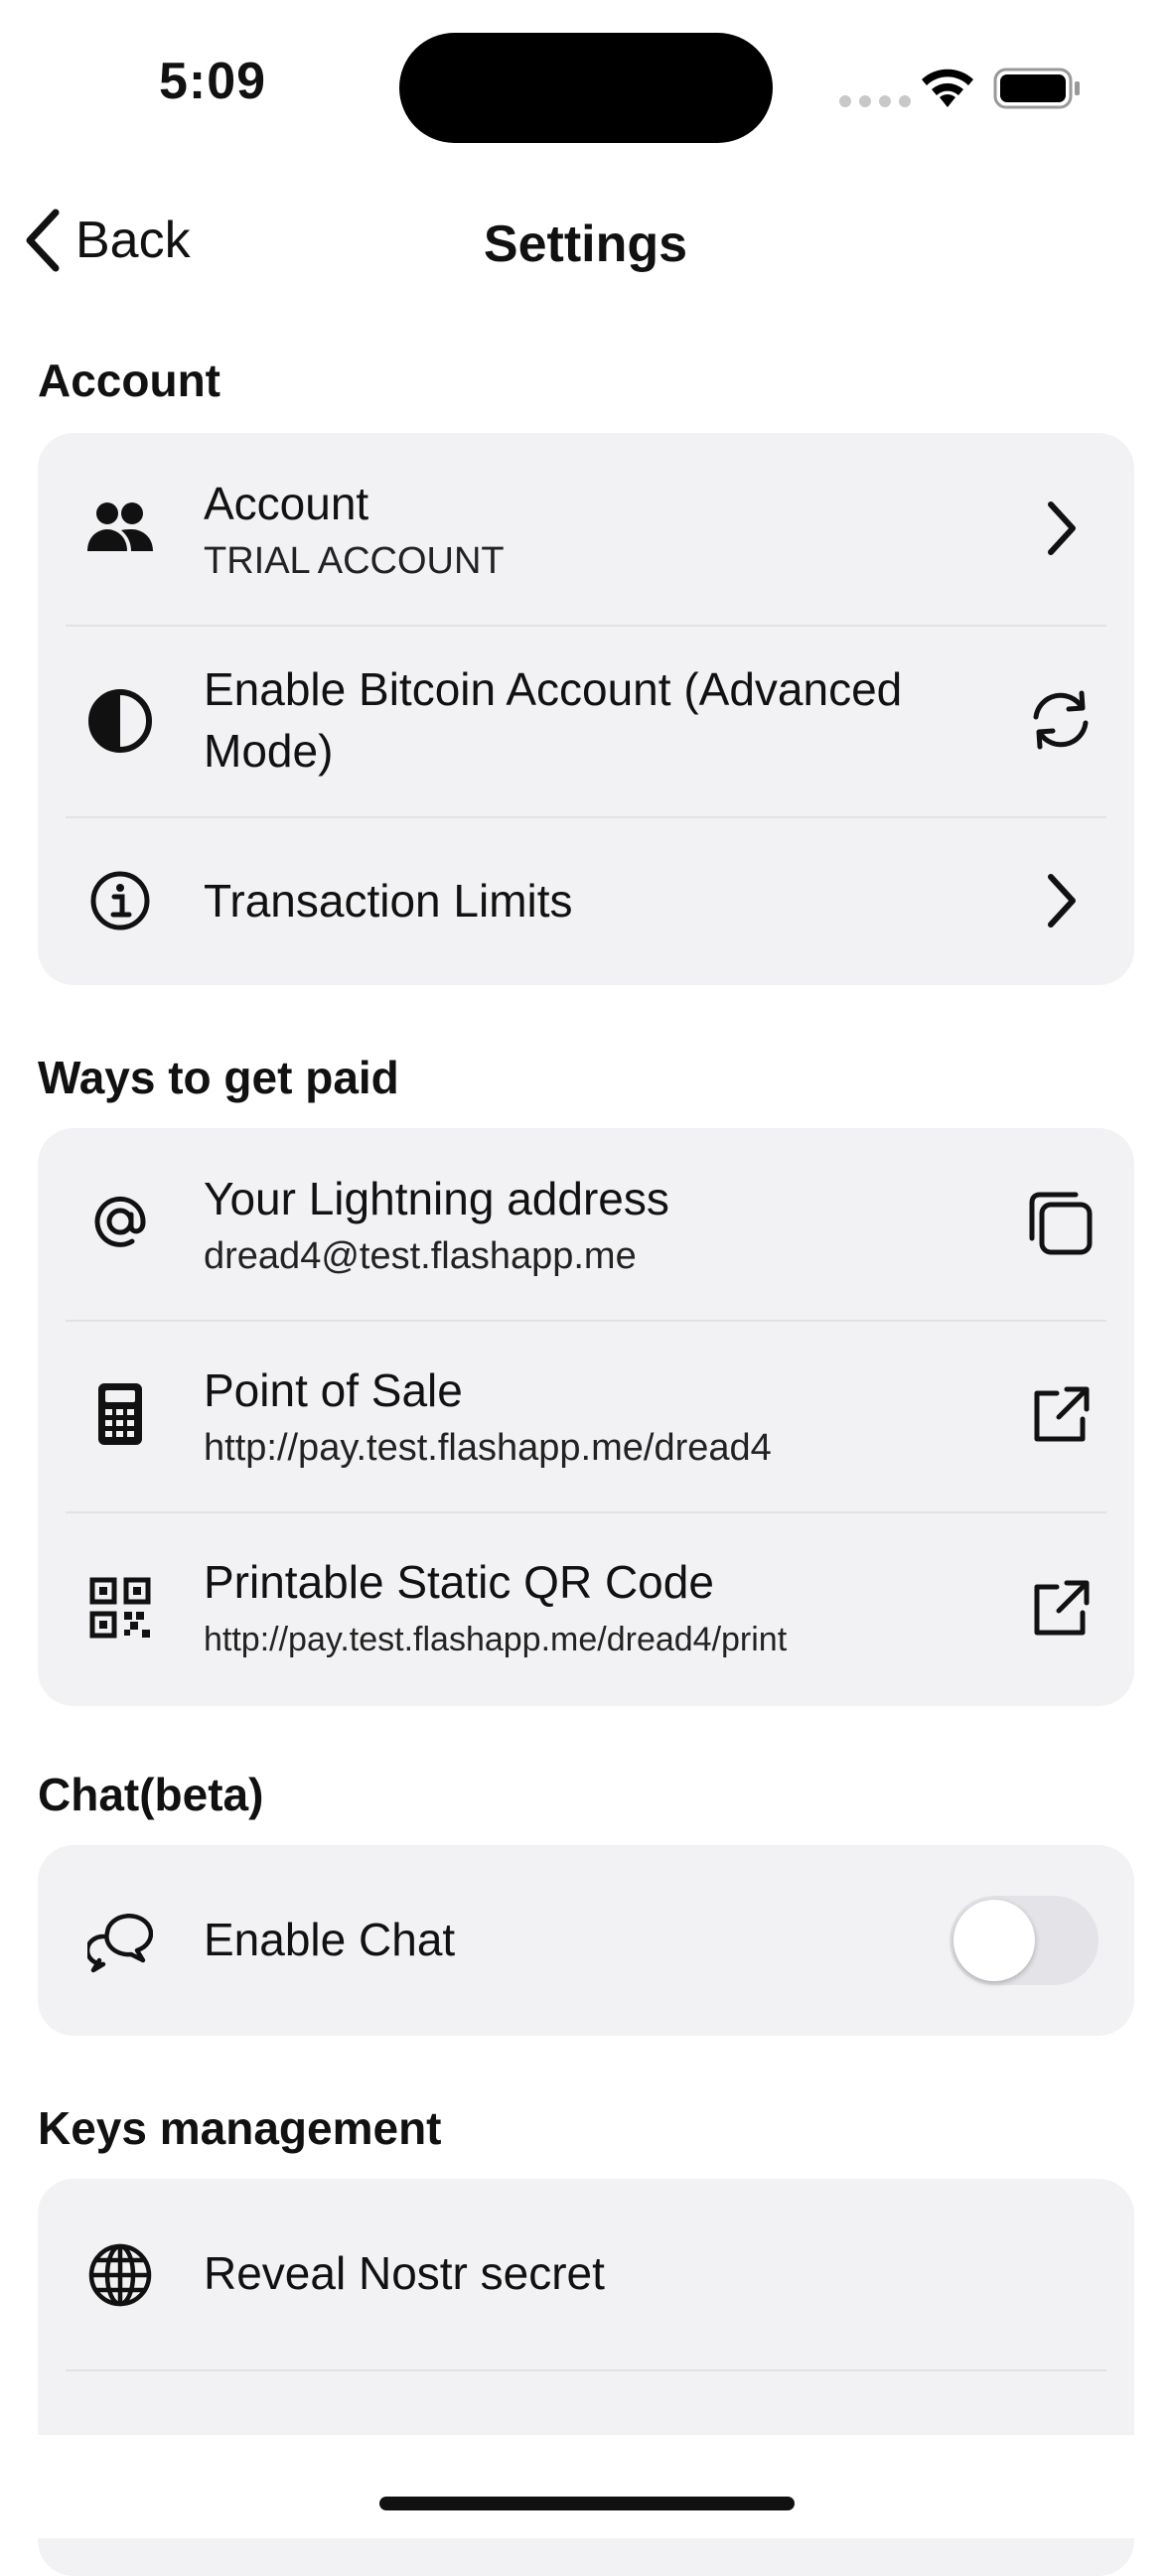 The image size is (1171, 2576). I want to click on navigation-bar: Back Settings, so click(585, 243).